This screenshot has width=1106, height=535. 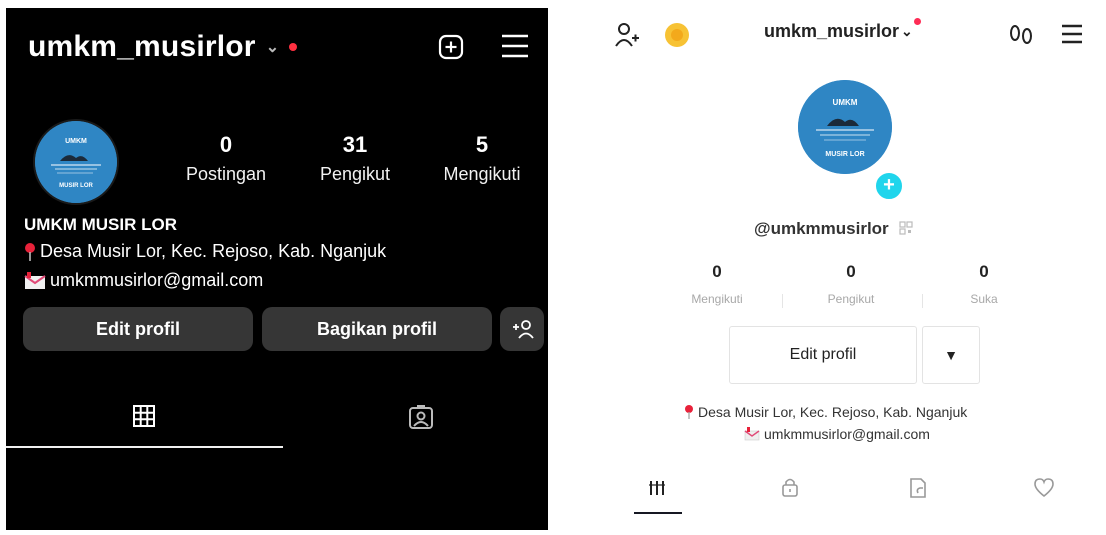 I want to click on tab-tagged, so click(x=421, y=419).